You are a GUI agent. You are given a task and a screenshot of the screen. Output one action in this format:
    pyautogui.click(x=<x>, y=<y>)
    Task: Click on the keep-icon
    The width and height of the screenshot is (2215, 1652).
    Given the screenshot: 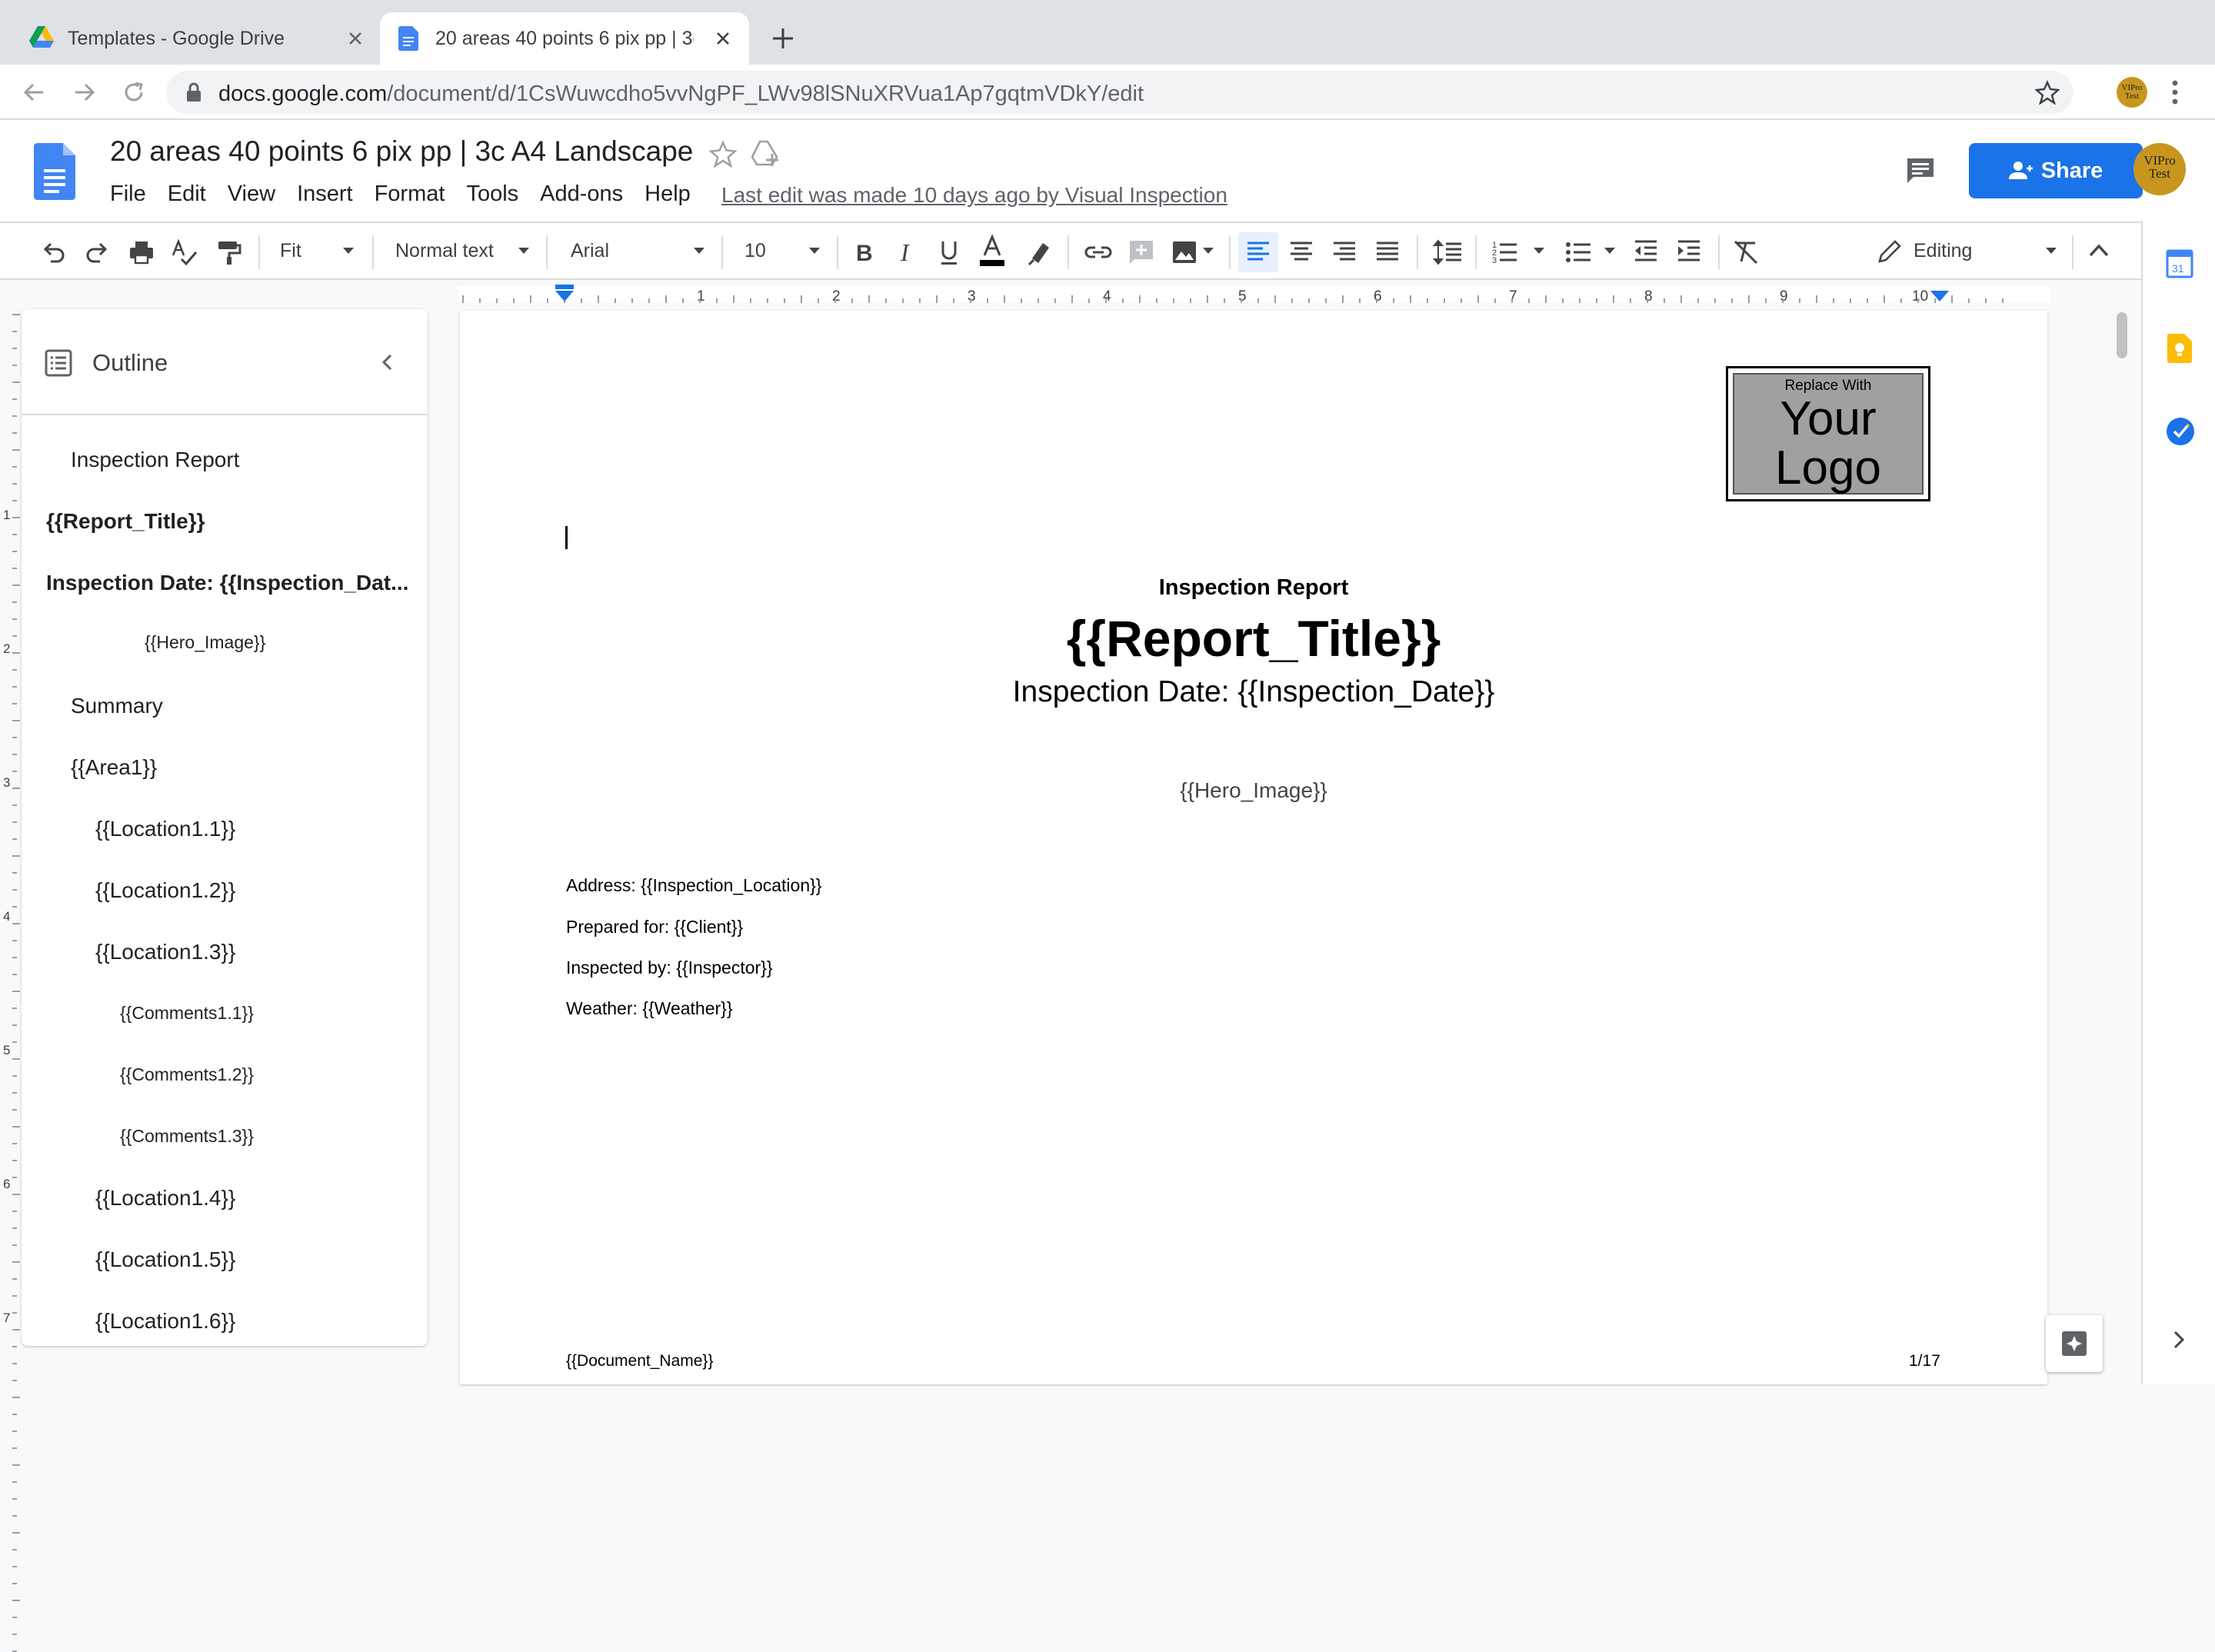 What is the action you would take?
    pyautogui.click(x=2179, y=348)
    